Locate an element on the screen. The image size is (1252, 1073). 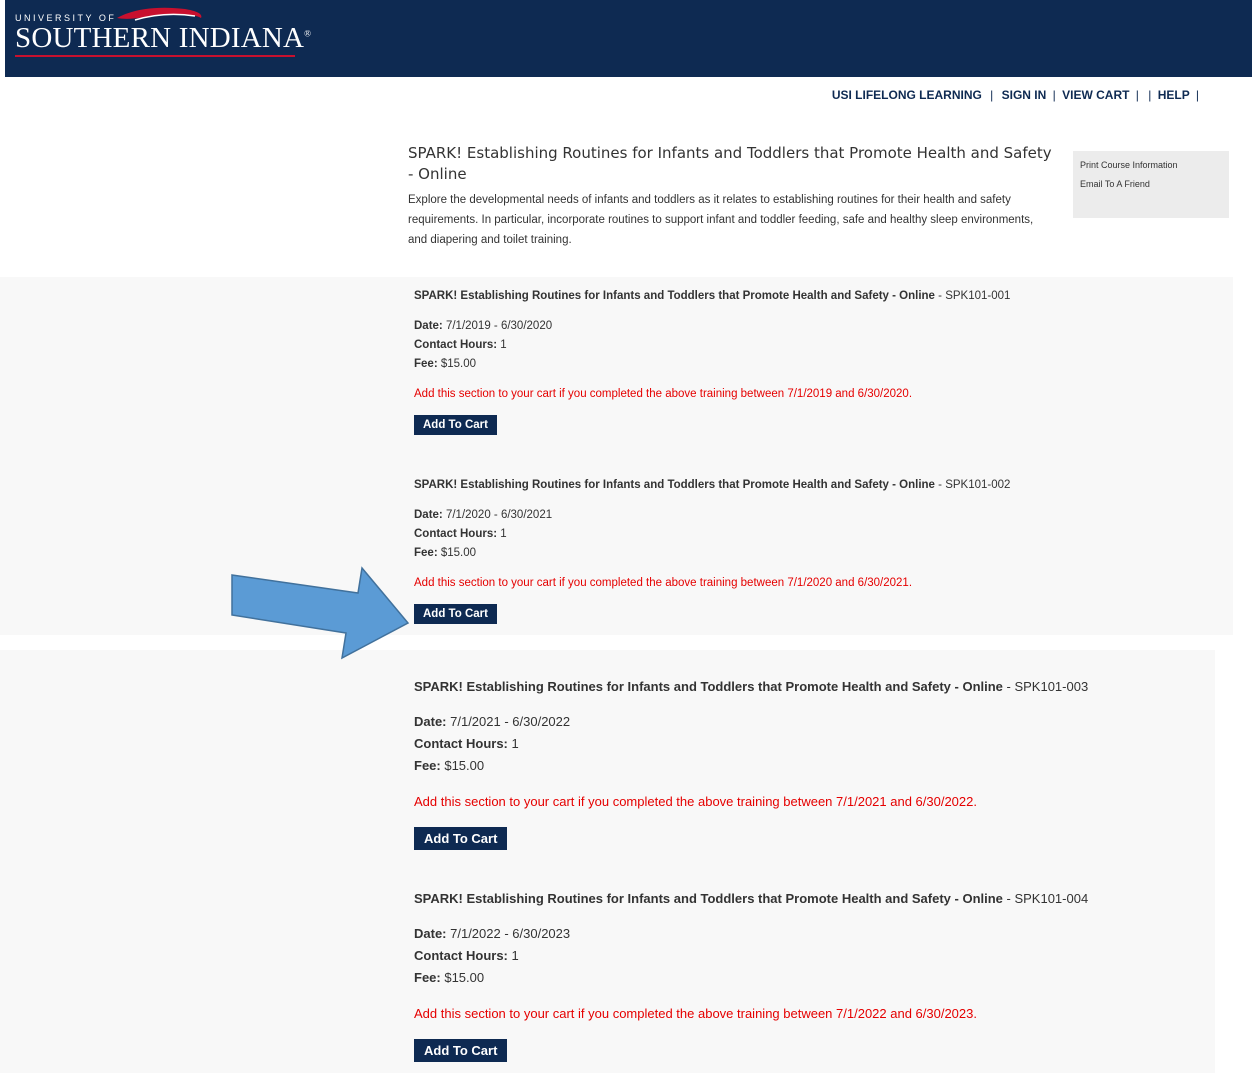
section-date: Date: 7/1/2019 - 6/30/2020 is located at coordinates (483, 326).